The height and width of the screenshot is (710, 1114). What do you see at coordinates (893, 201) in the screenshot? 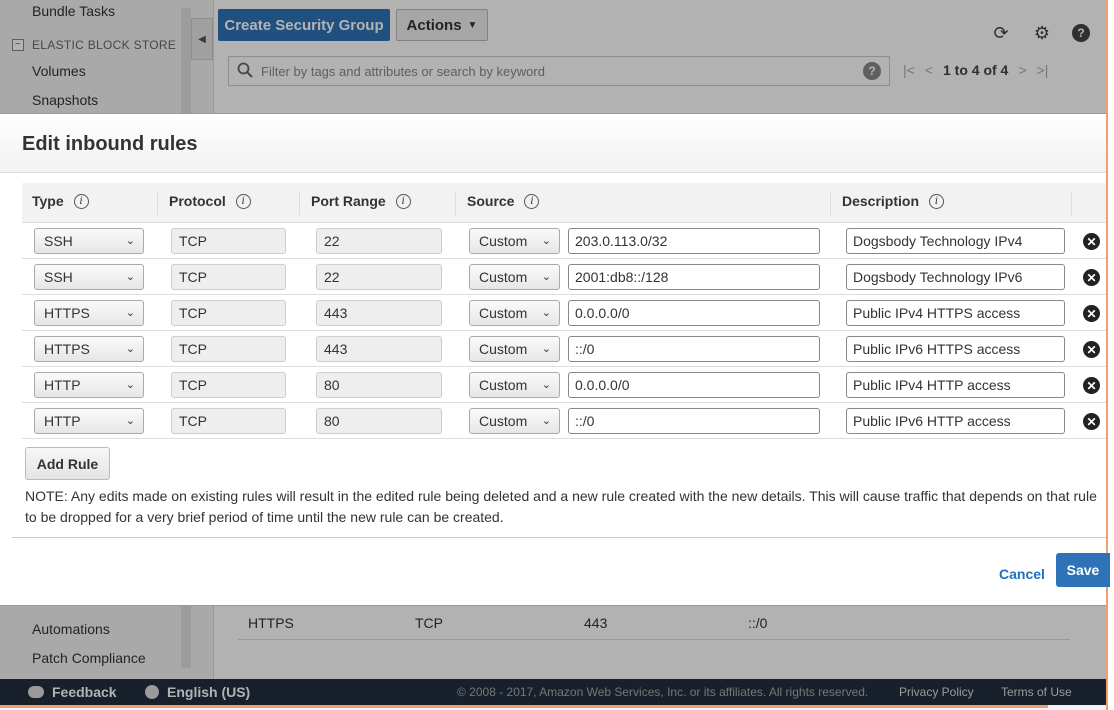
I see `column-description: Description i` at bounding box center [893, 201].